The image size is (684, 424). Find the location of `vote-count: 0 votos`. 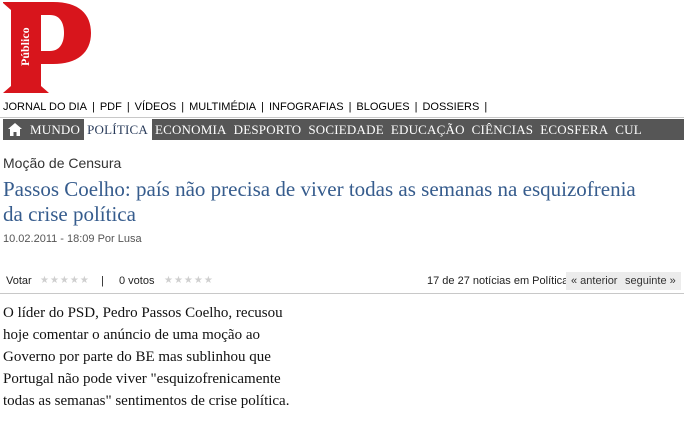

vote-count: 0 votos is located at coordinates (137, 281).